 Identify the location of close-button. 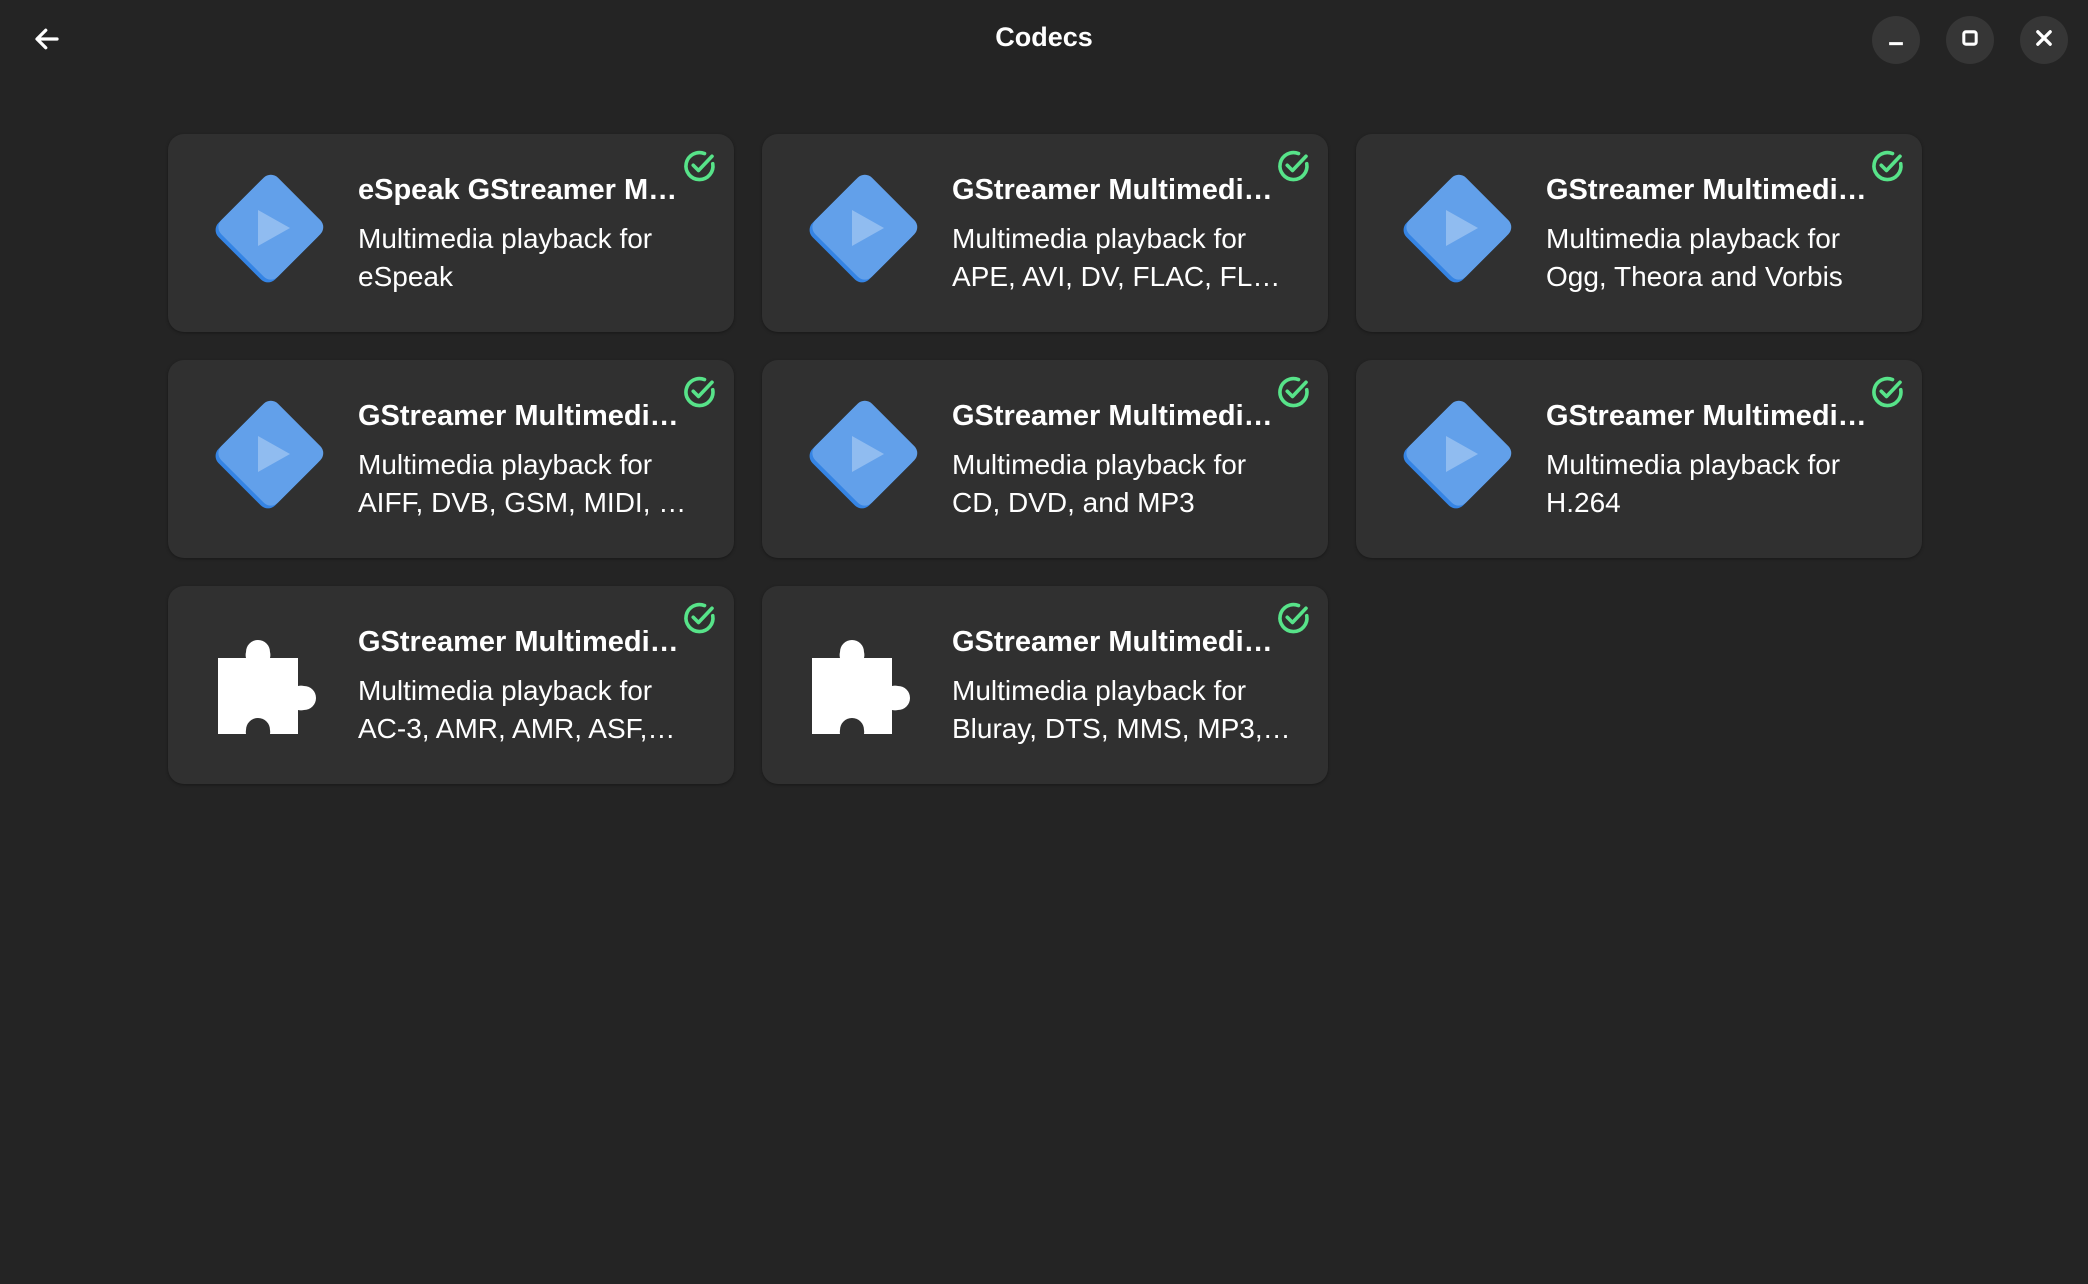
(2044, 40).